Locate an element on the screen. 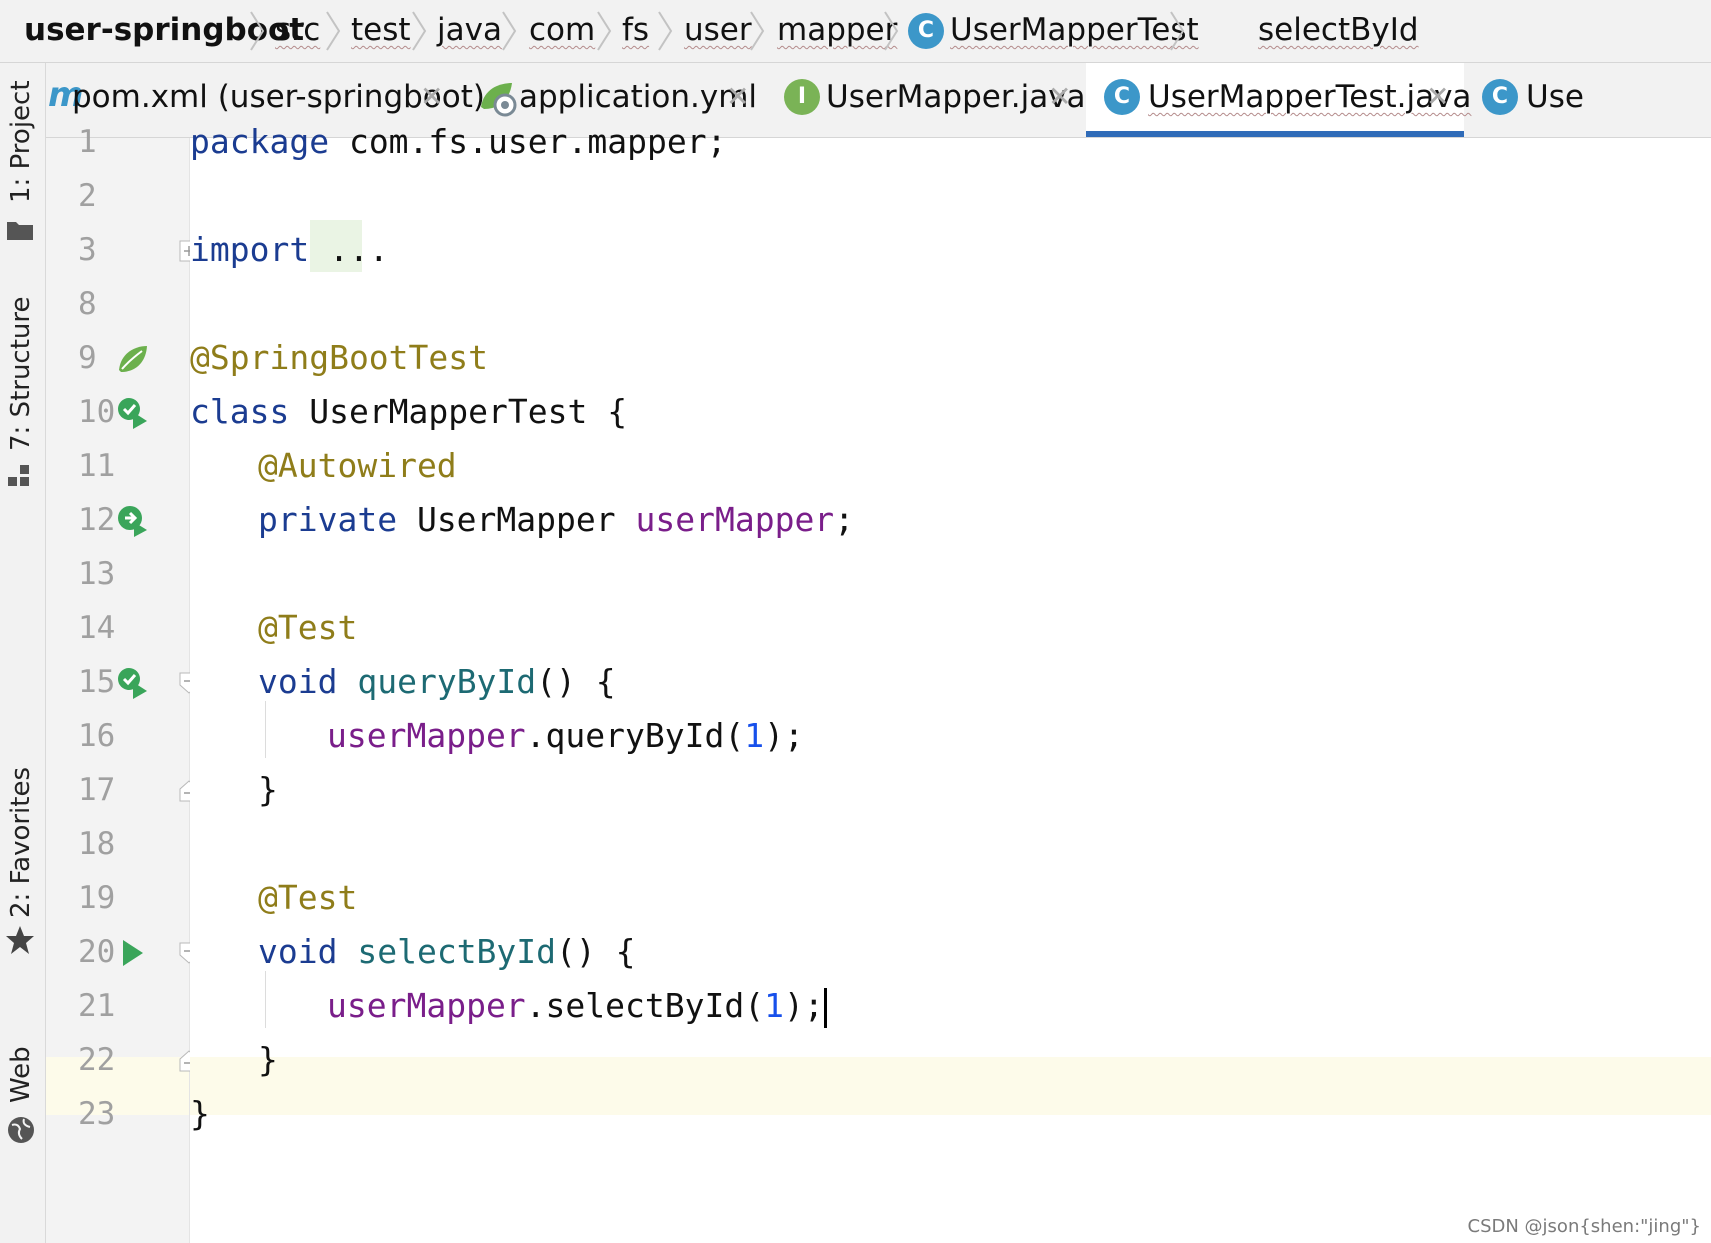 Image resolution: width=1711 pixels, height=1243 pixels. keyword: package is located at coordinates (260, 141).